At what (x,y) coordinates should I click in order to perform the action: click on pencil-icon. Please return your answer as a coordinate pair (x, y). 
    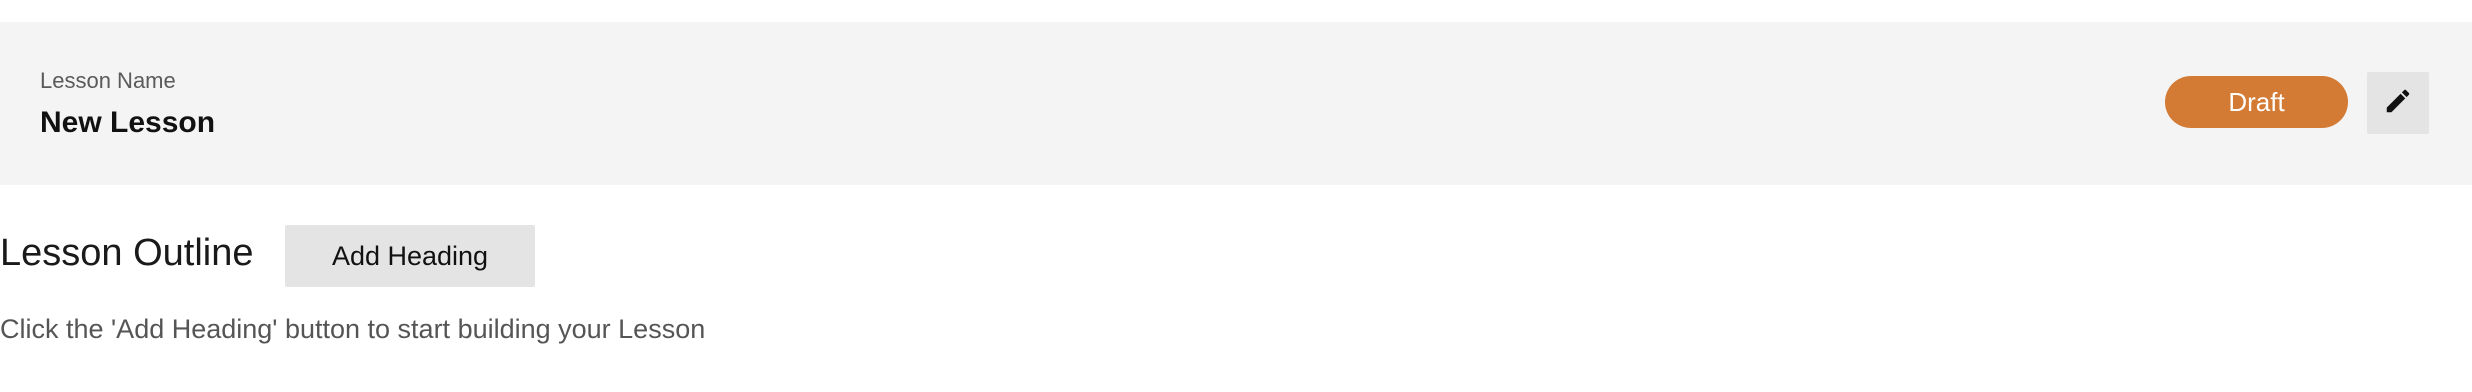
    Looking at the image, I should click on (2398, 103).